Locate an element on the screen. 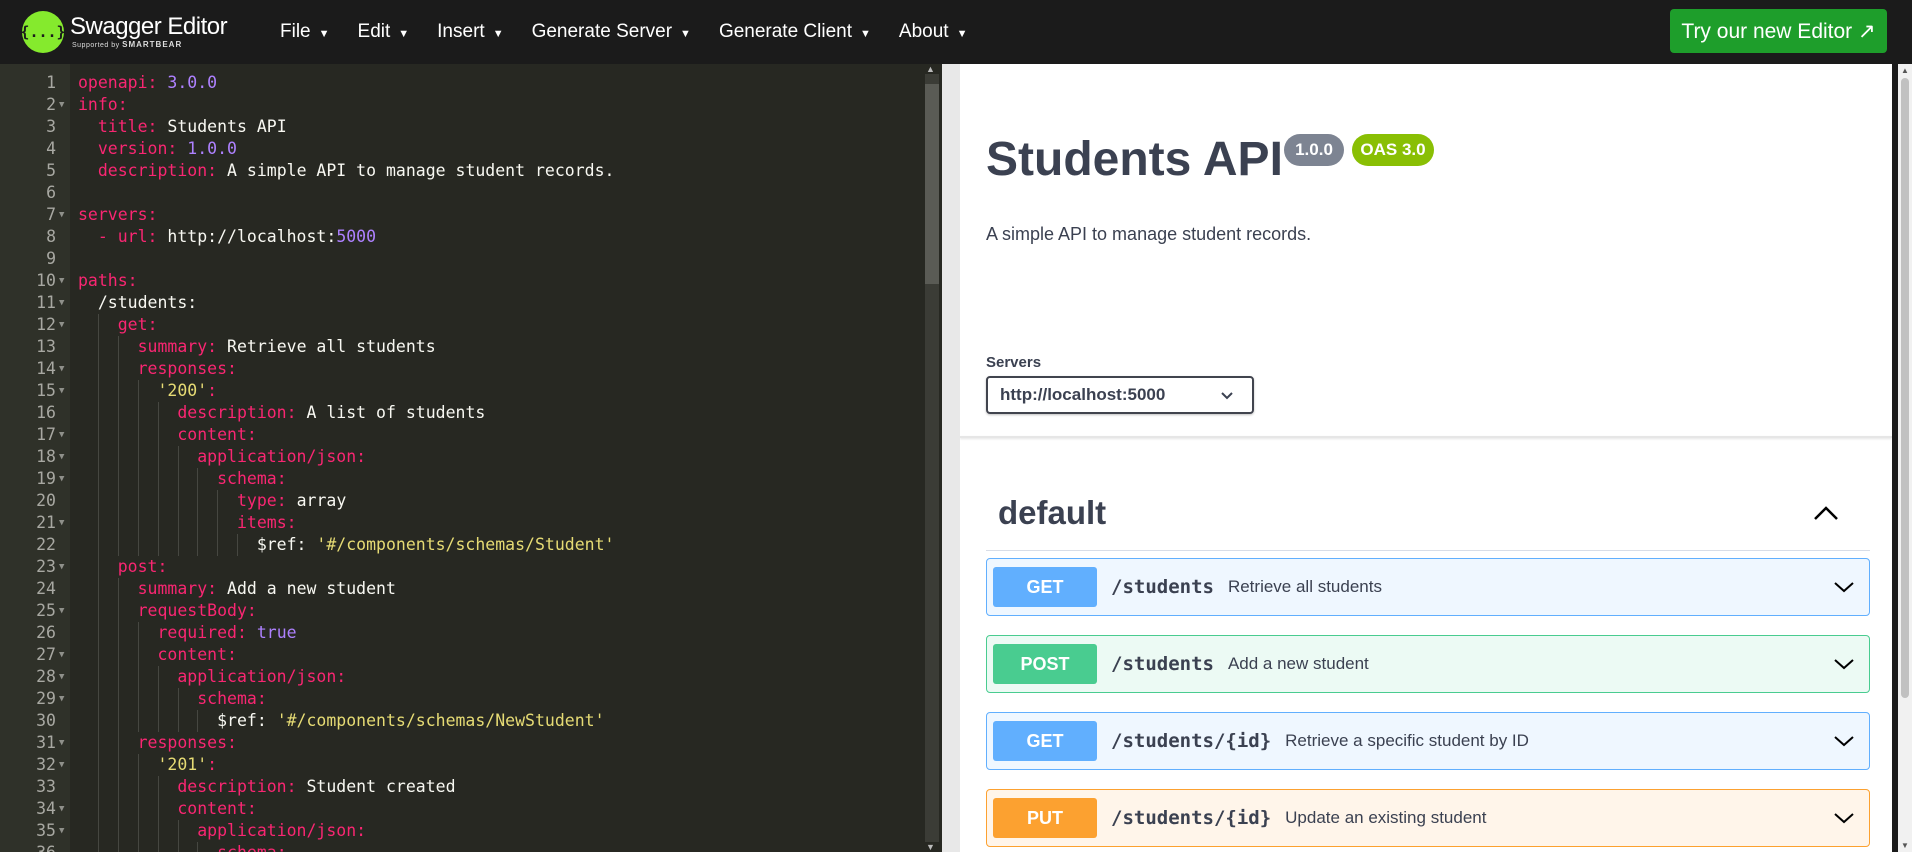 Image resolution: width=1912 pixels, height=852 pixels. tag-title: default is located at coordinates (1052, 513).